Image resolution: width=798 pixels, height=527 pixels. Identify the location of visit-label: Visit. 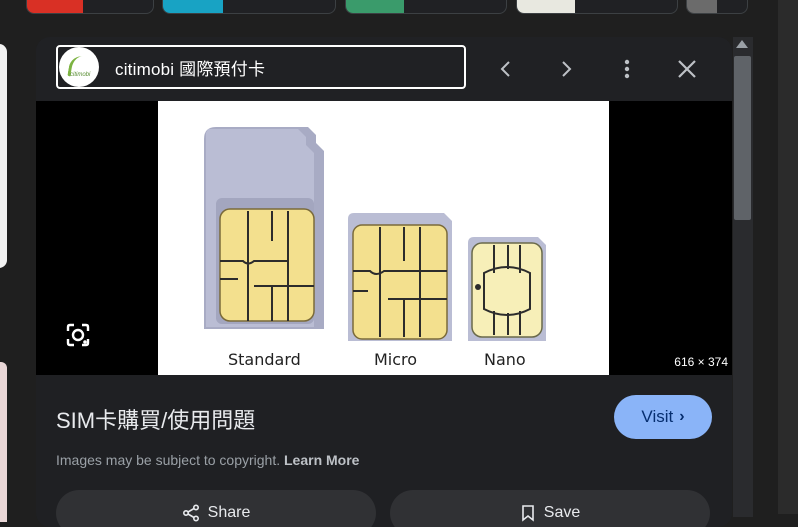
(657, 416).